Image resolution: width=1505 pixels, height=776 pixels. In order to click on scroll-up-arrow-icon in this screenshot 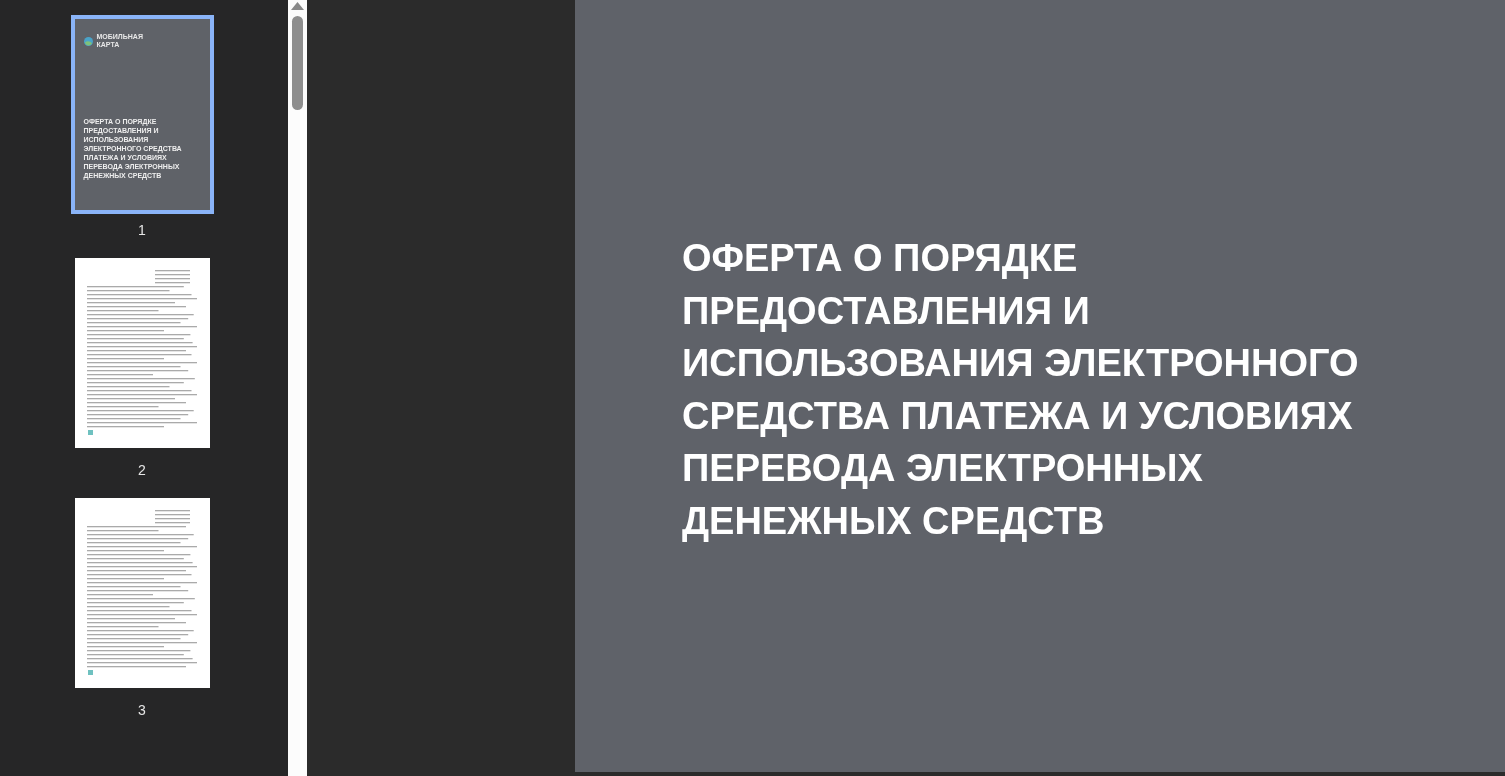, I will do `click(297, 6)`.